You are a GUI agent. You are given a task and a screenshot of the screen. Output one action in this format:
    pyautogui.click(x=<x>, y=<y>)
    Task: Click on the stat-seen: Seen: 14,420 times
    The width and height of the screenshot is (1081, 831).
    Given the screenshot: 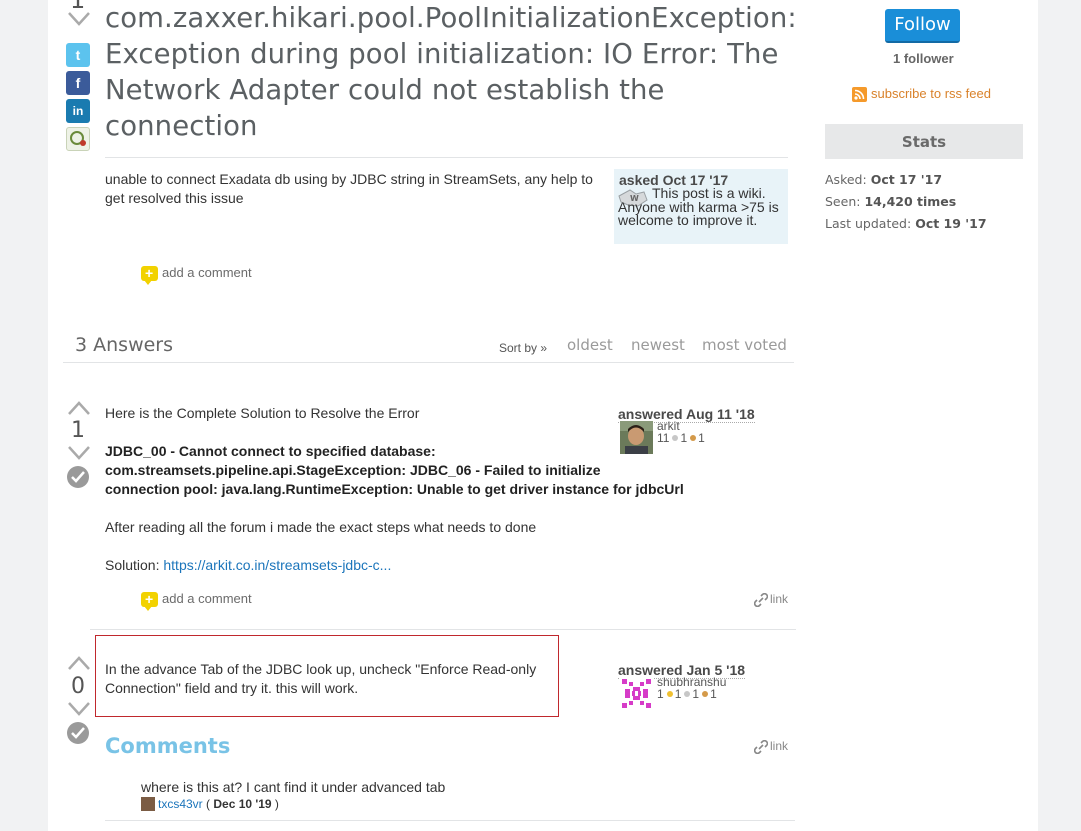 What is the action you would take?
    pyautogui.click(x=890, y=201)
    